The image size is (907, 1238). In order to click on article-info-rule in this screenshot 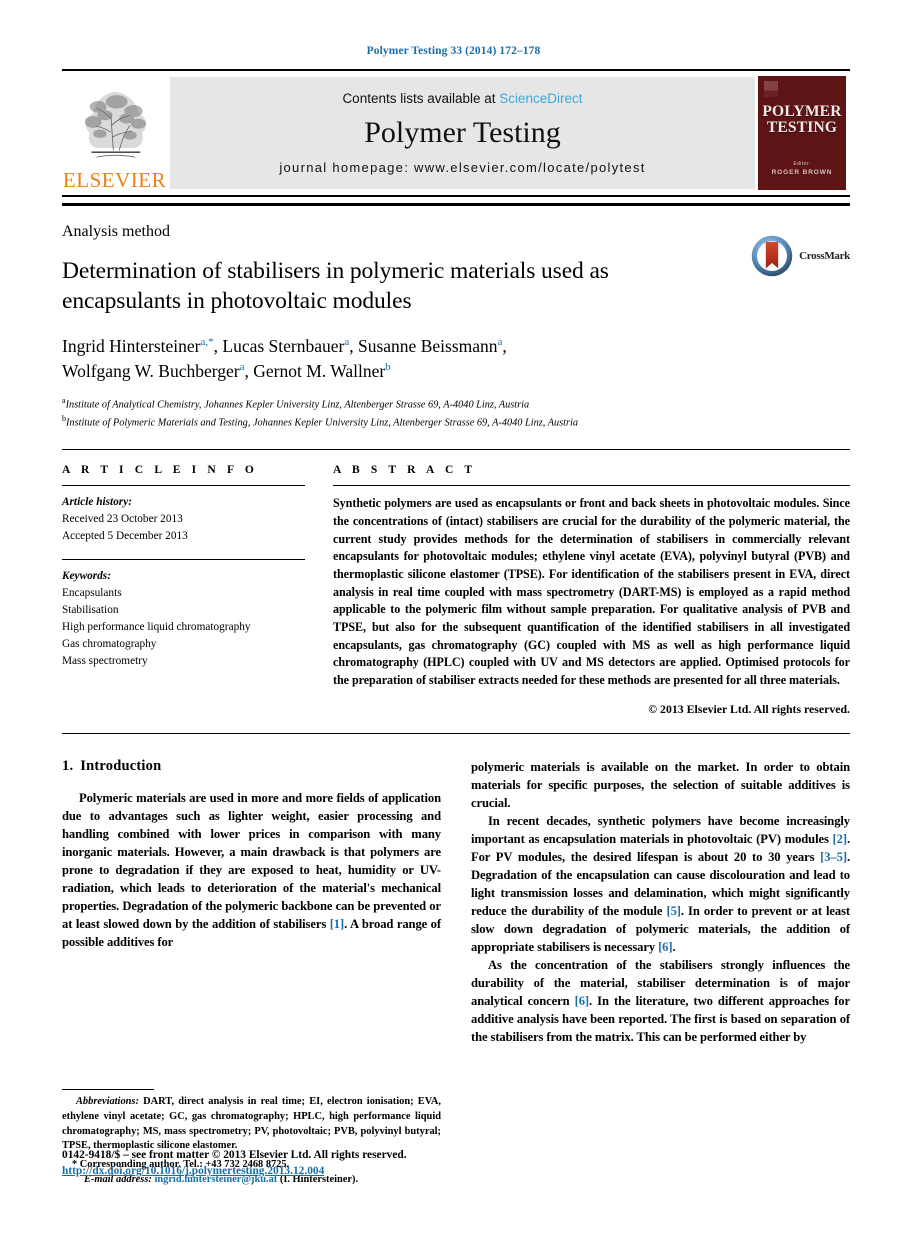, I will do `click(183, 486)`.